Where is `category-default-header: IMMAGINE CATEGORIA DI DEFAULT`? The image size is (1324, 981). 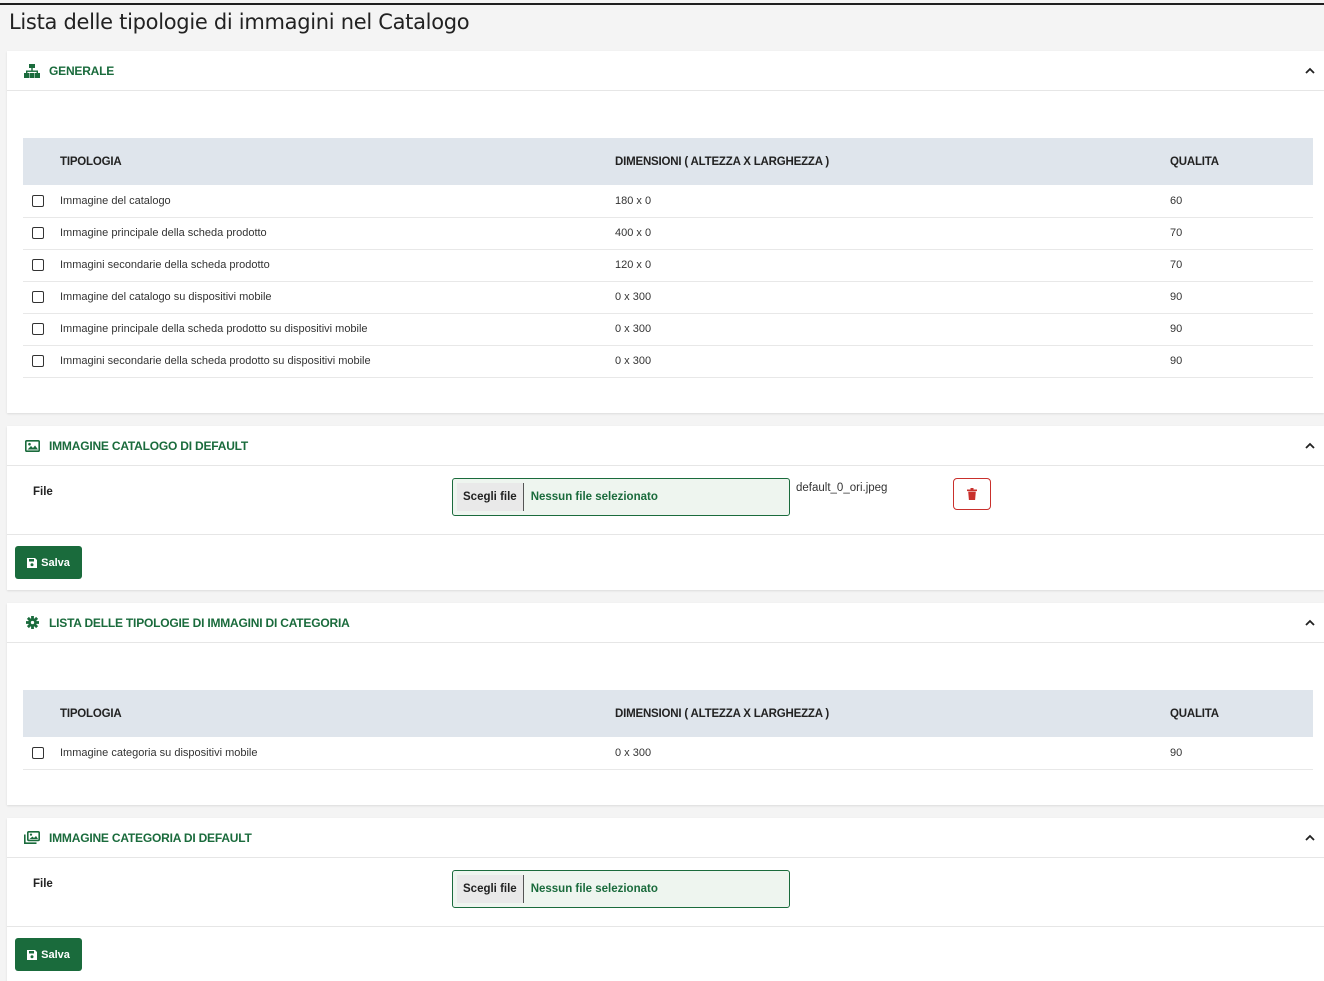 category-default-header: IMMAGINE CATEGORIA DI DEFAULT is located at coordinates (665, 838).